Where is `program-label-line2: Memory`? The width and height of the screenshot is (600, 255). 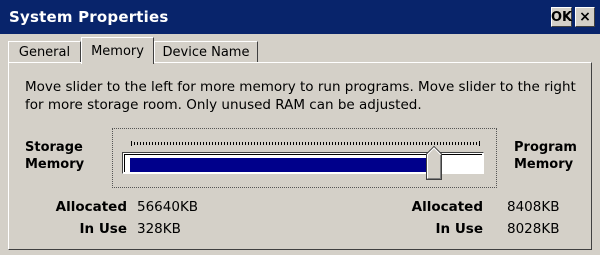
program-label-line2: Memory is located at coordinates (544, 164).